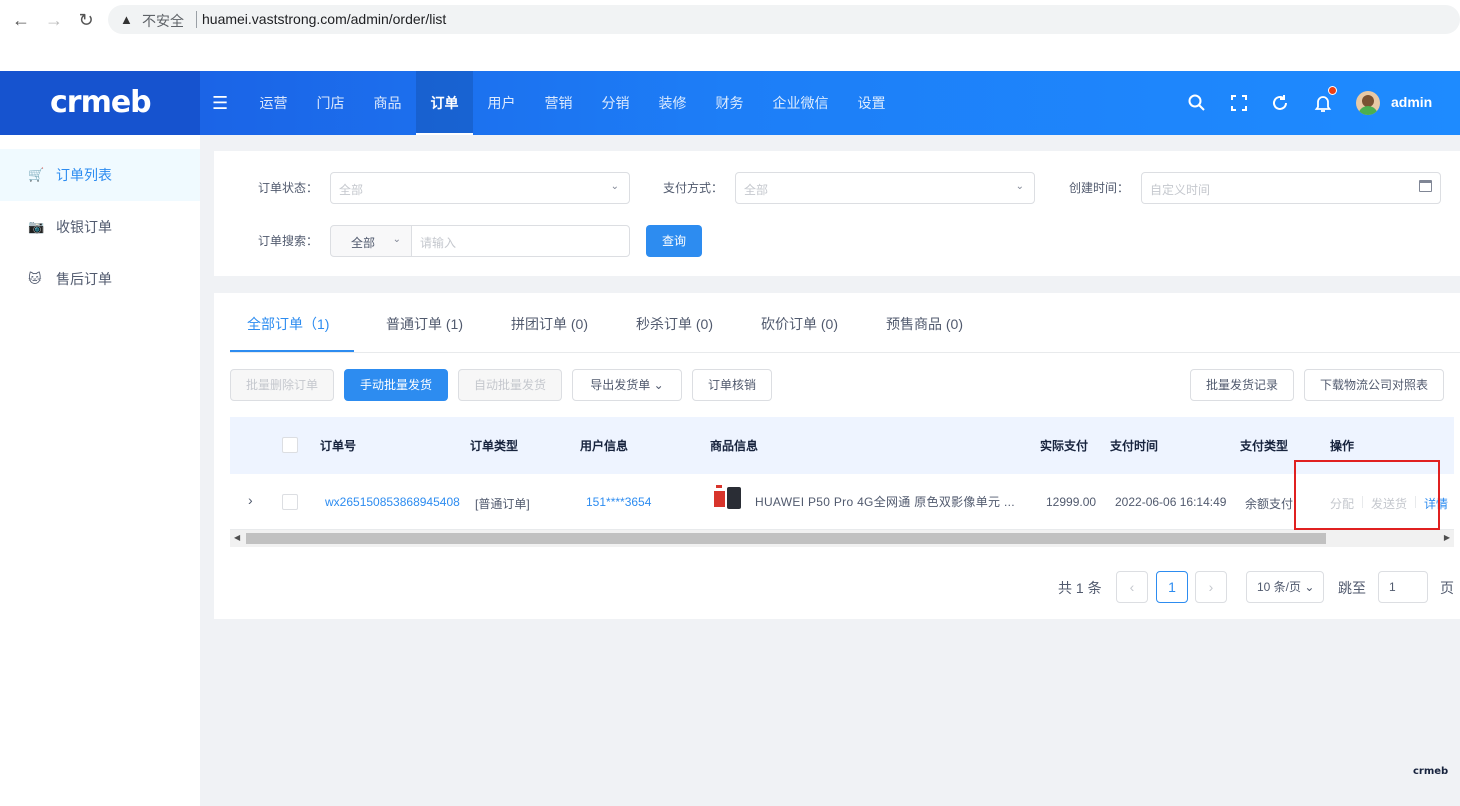 This screenshot has width=1460, height=806. I want to click on logo: crmeb, so click(100, 103).